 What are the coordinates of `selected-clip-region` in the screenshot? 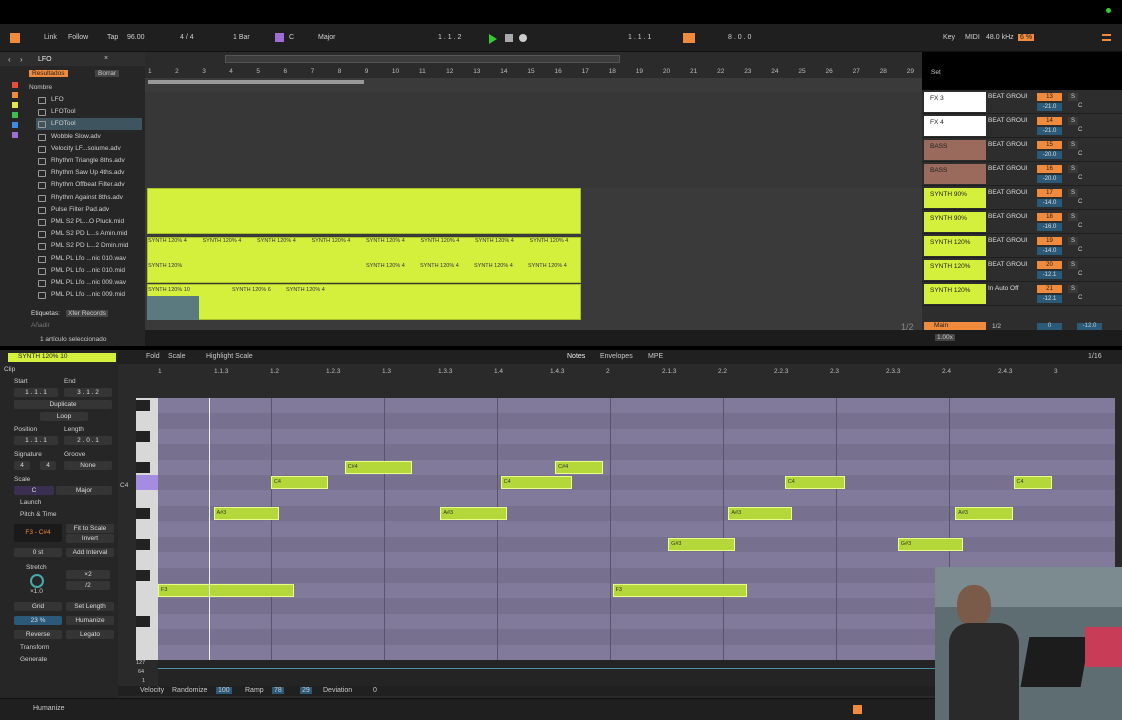 It's located at (173, 308).